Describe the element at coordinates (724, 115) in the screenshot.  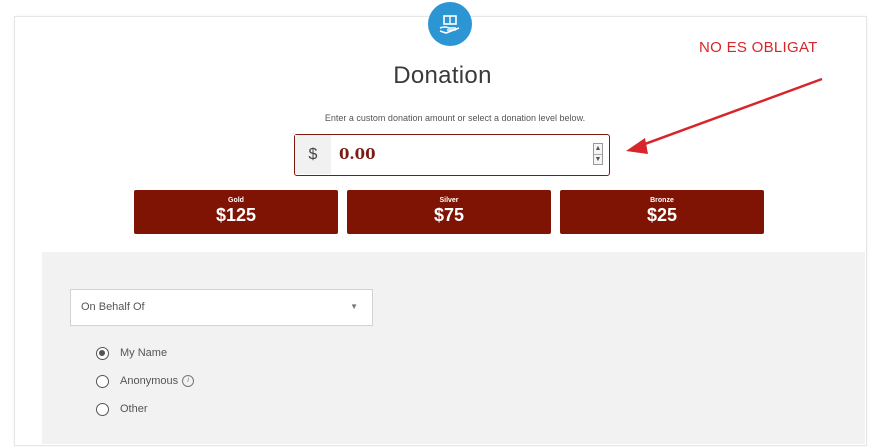
I see `annotation-arrow-icon` at that location.